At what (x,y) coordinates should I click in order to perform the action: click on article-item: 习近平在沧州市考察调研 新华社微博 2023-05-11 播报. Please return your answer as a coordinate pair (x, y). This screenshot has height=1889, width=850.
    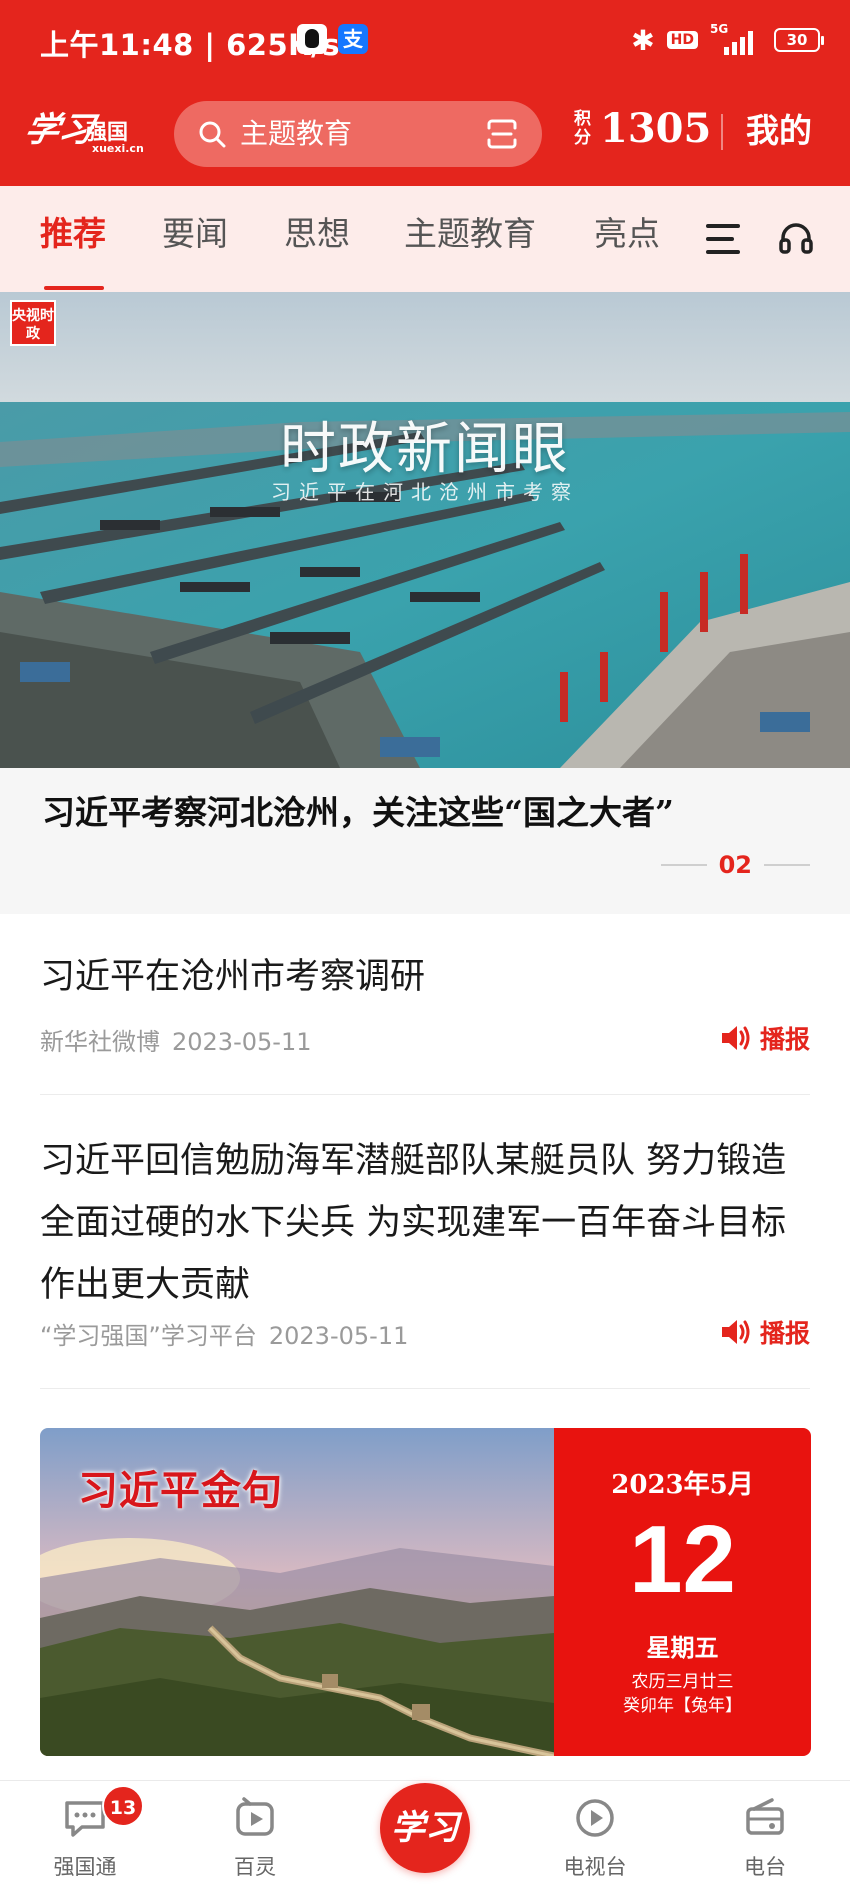
    Looking at the image, I should click on (425, 1006).